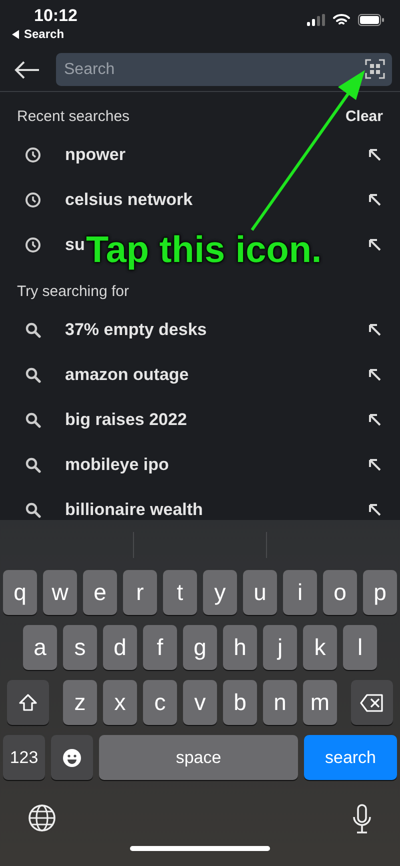 The image size is (400, 866). What do you see at coordinates (16, 34) in the screenshot?
I see `back-triangle-icon` at bounding box center [16, 34].